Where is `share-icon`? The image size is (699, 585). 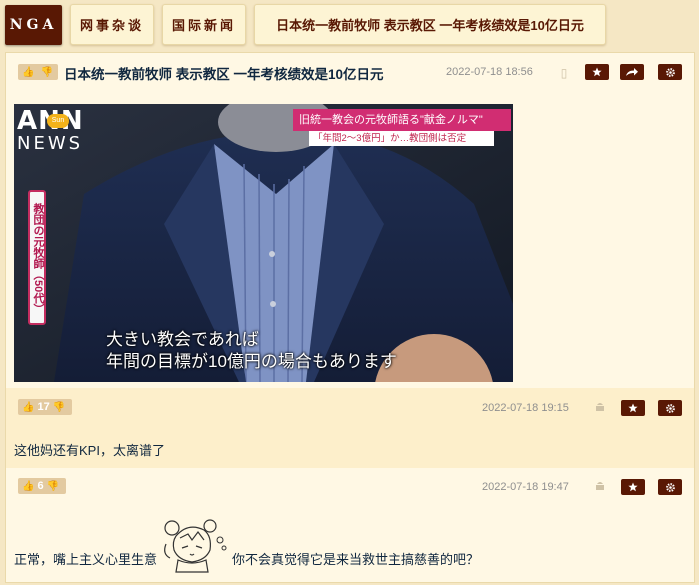
share-icon is located at coordinates (632, 72).